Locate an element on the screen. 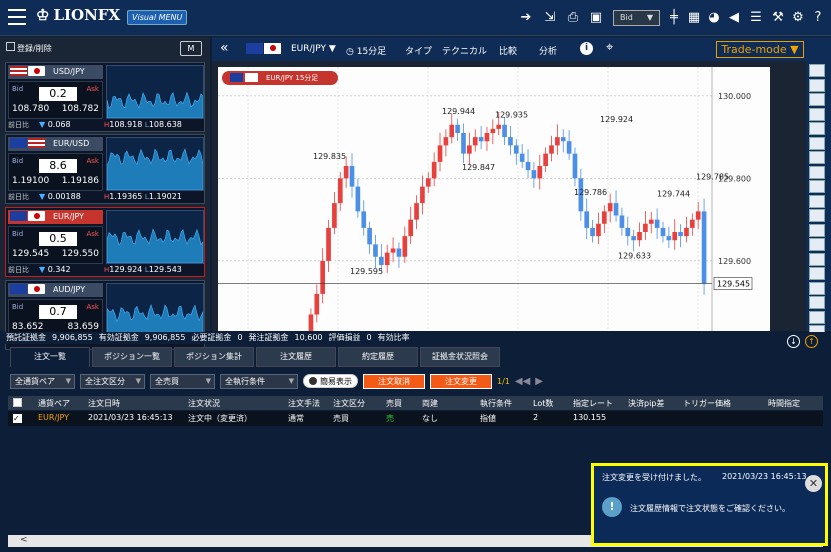 The height and width of the screenshot is (552, 831). news-icon: ☰ is located at coordinates (756, 18).